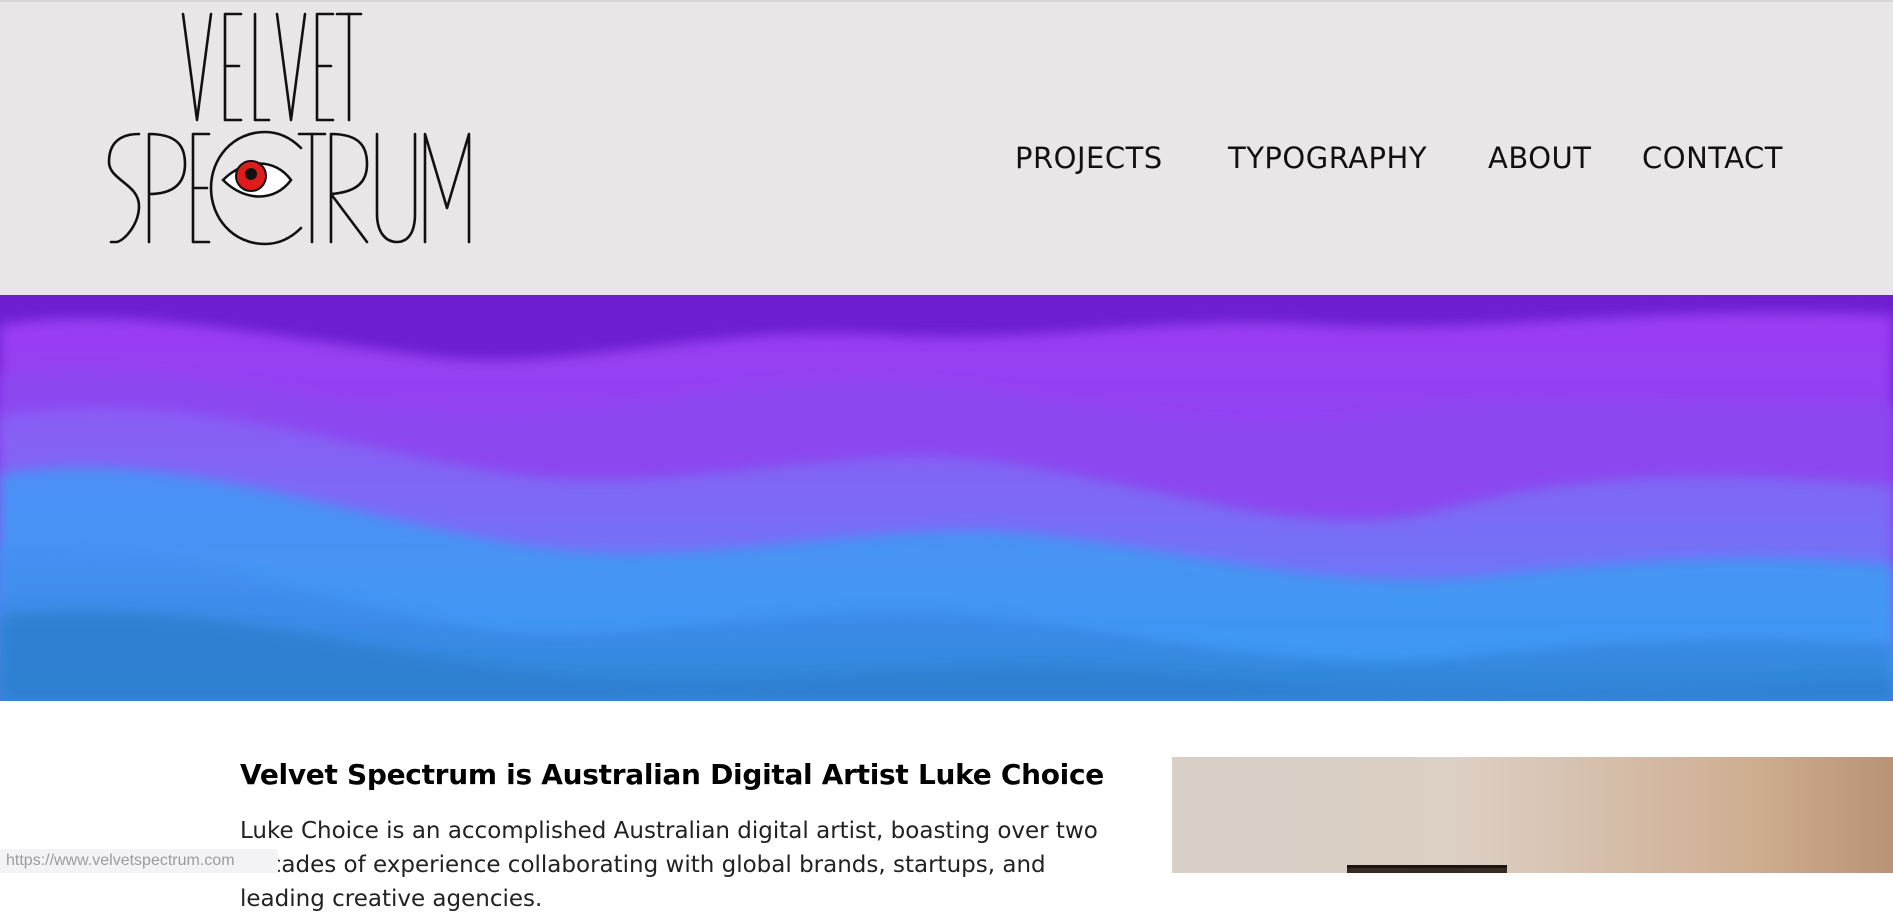  What do you see at coordinates (1089, 158) in the screenshot?
I see `nav-projects: PROJECTS` at bounding box center [1089, 158].